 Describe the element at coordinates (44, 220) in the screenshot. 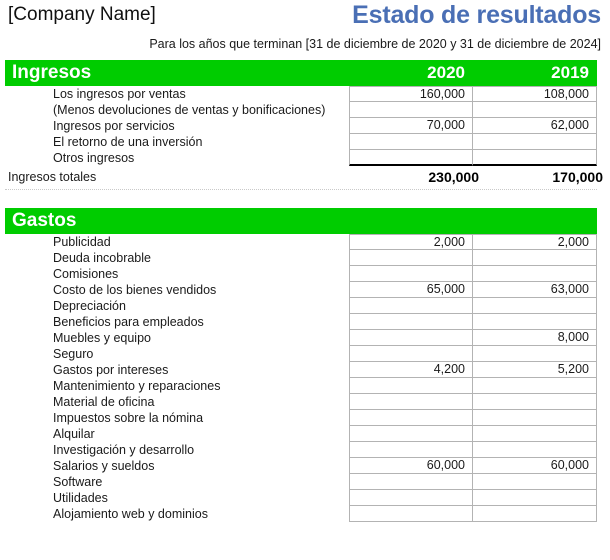

I see `section-heading-label: Gastos` at that location.